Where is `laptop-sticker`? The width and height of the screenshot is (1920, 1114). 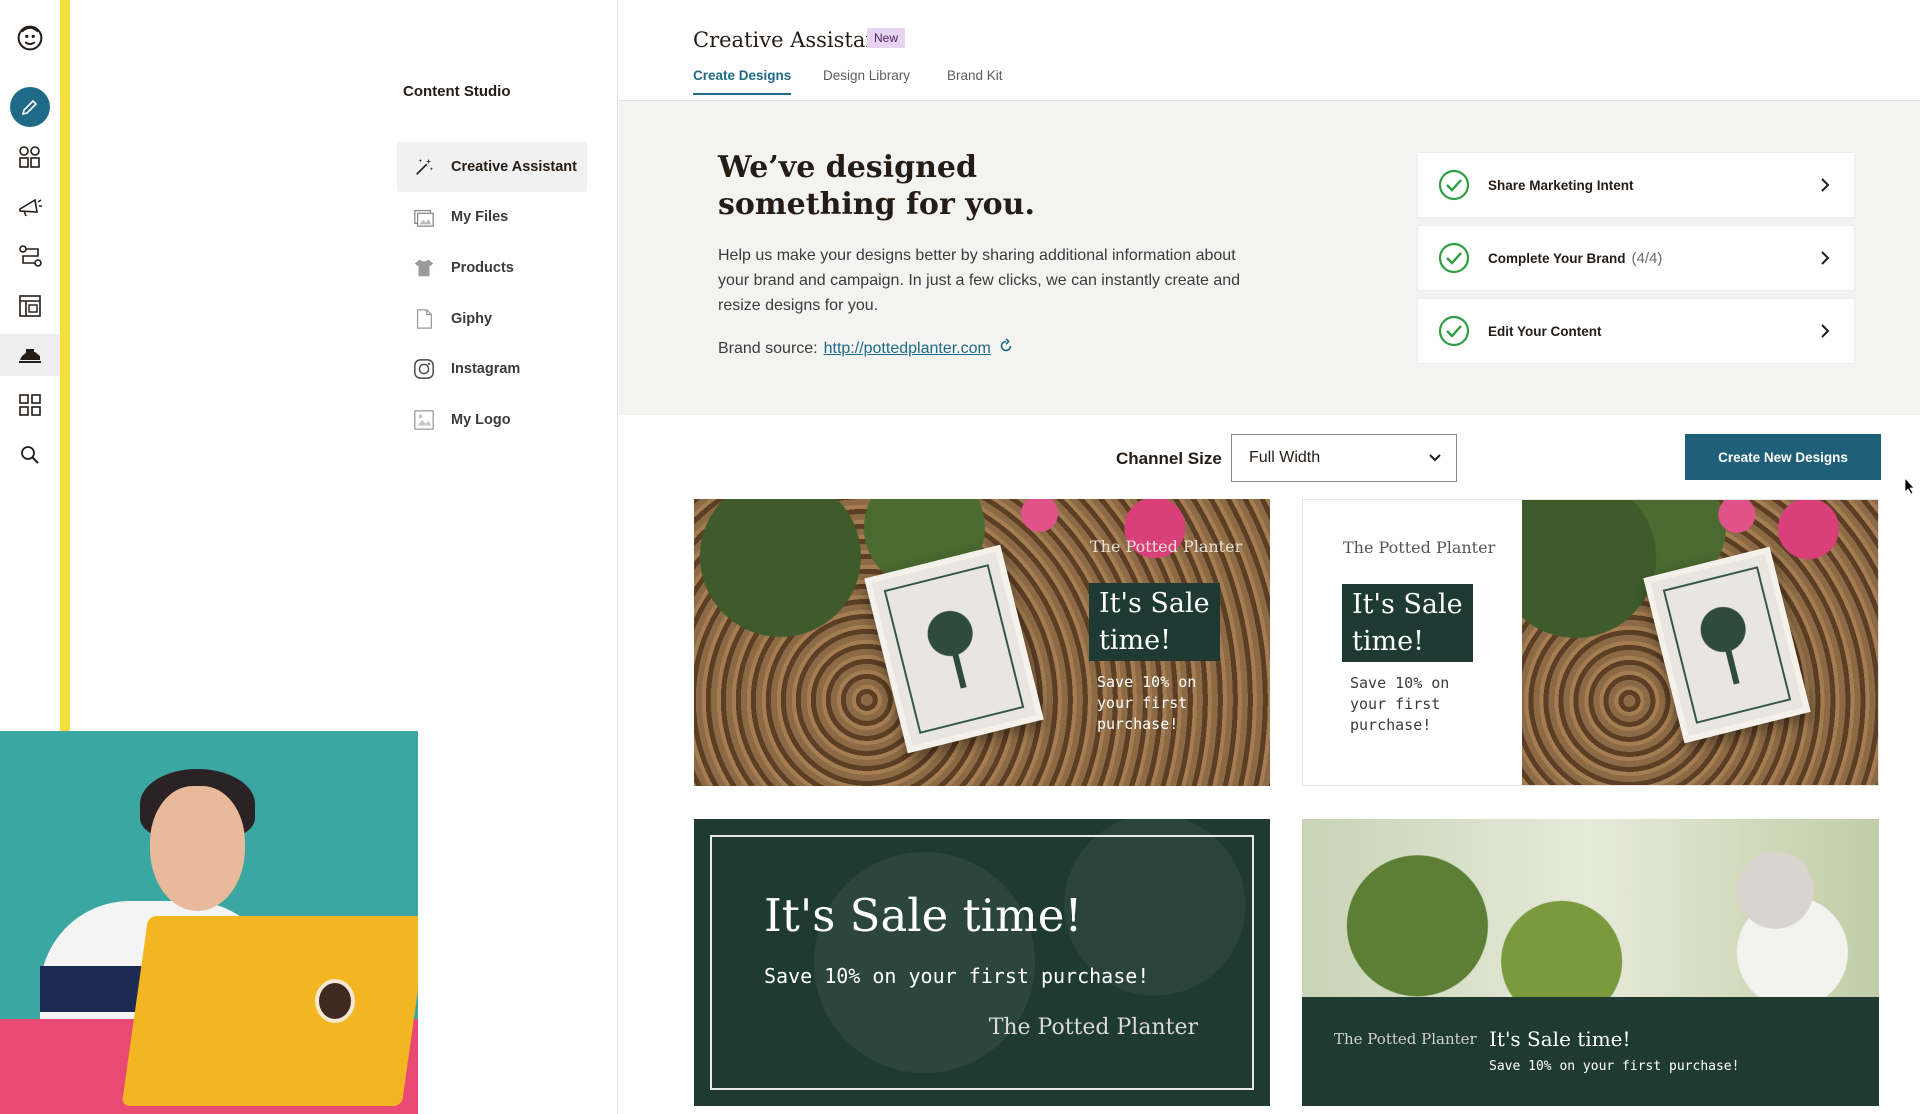
laptop-sticker is located at coordinates (335, 1001).